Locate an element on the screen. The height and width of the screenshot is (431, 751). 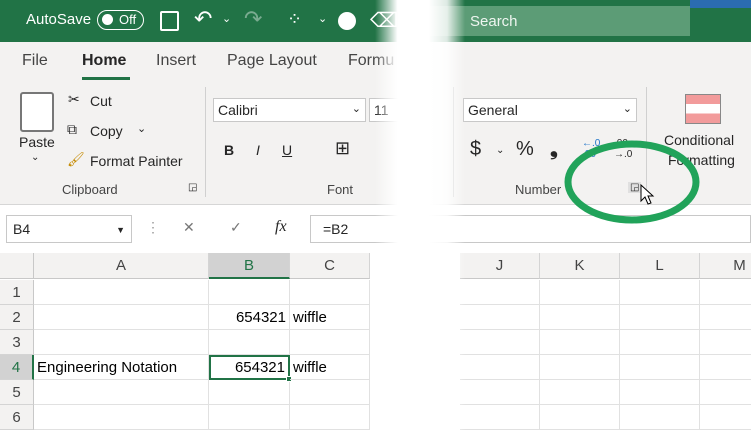
row-header-3: 3 is located at coordinates (17, 342).